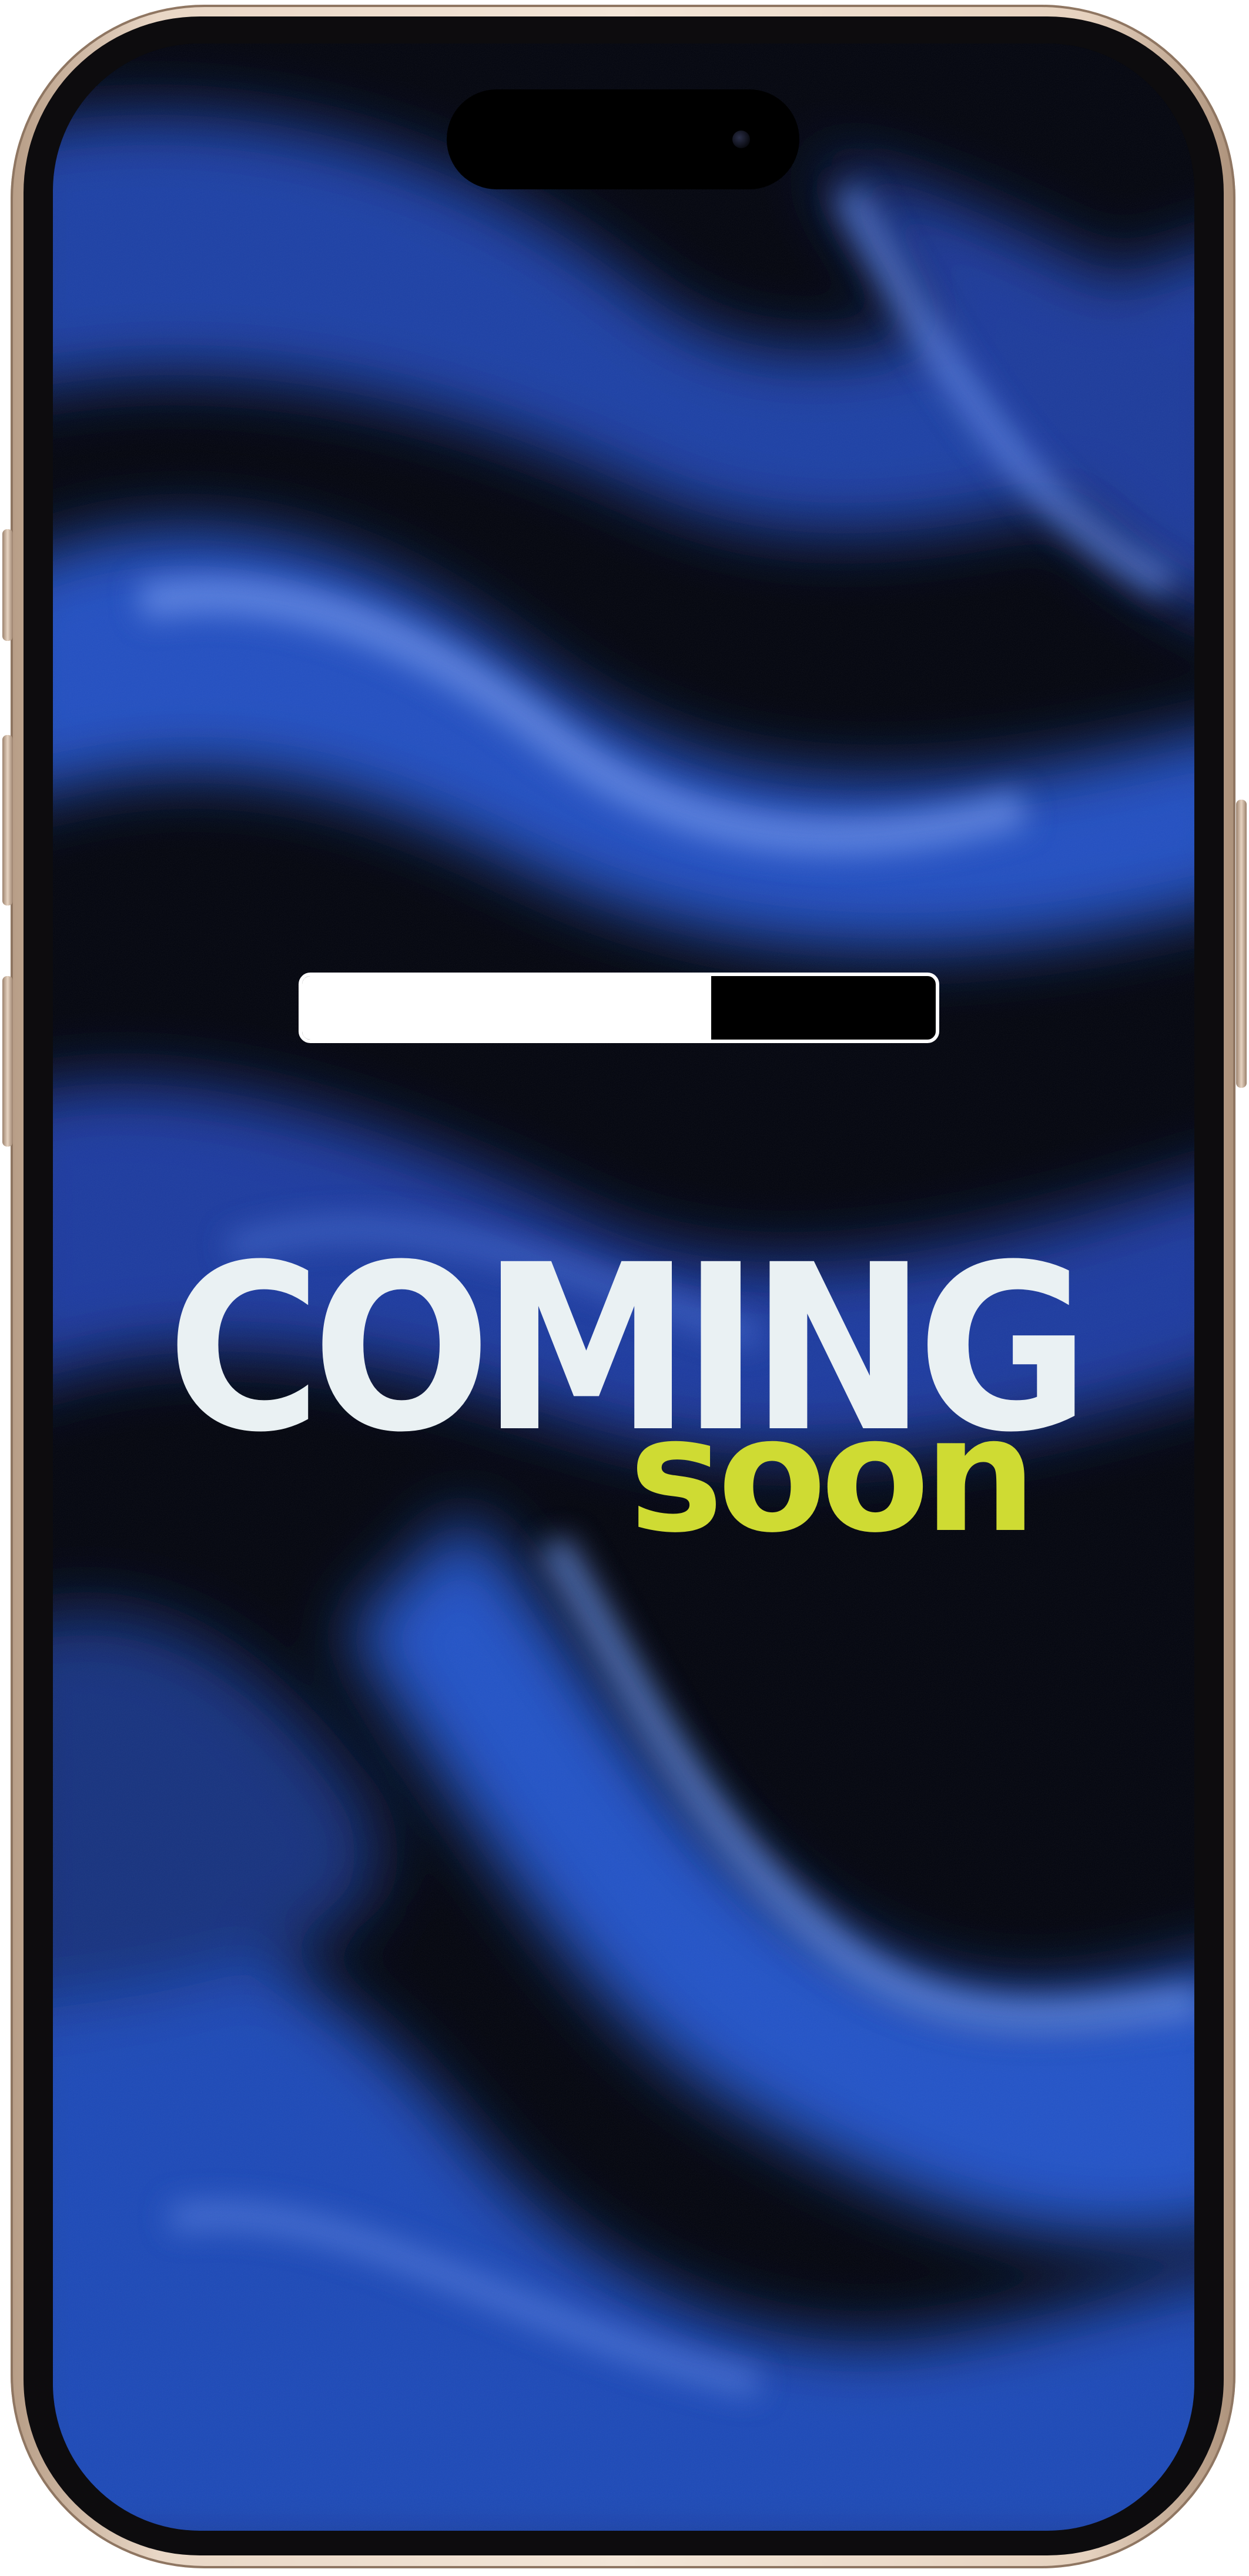 This screenshot has height=2576, width=1249. I want to click on front-camera-icon, so click(741, 139).